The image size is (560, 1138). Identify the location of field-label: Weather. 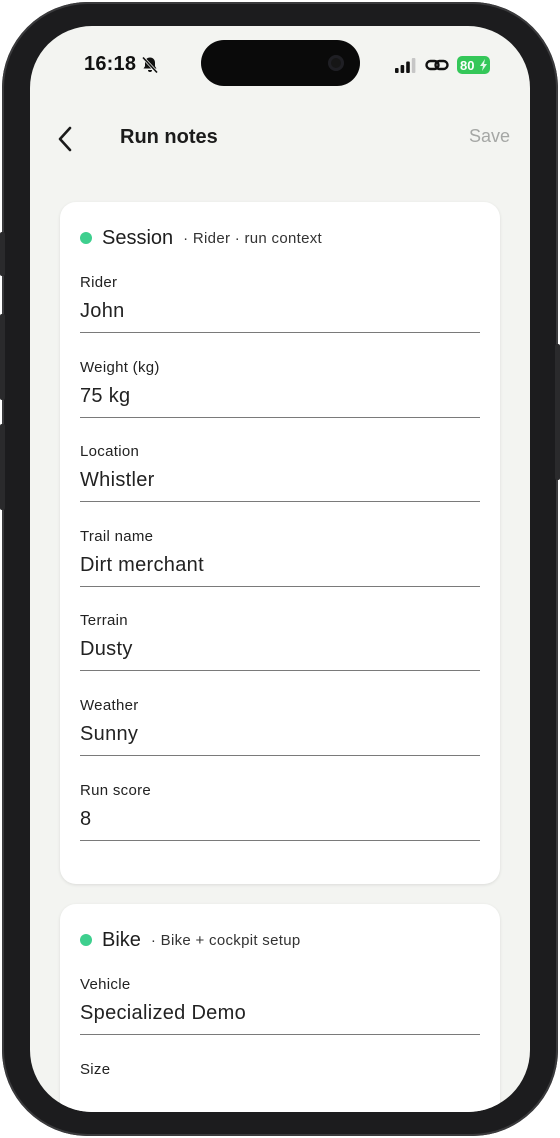
(109, 705).